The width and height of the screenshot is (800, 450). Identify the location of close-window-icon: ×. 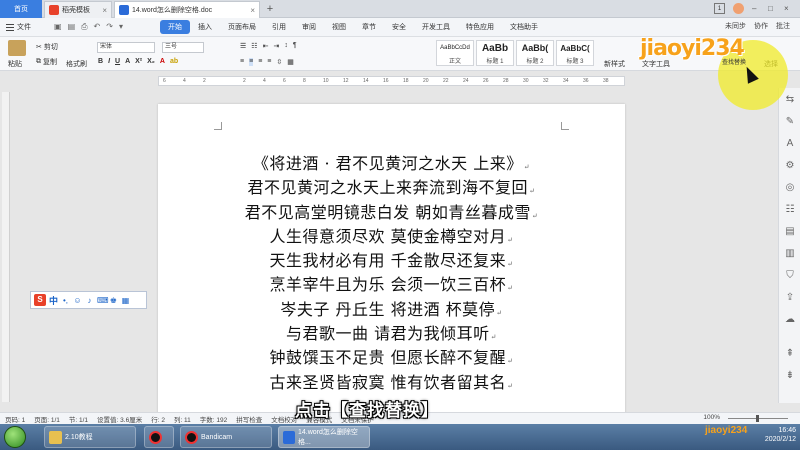
(788, 8).